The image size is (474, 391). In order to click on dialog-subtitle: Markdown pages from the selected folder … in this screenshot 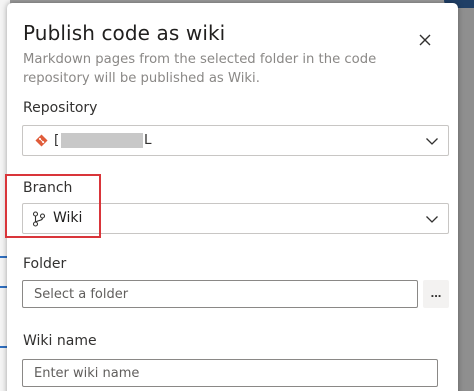, I will do `click(200, 69)`.